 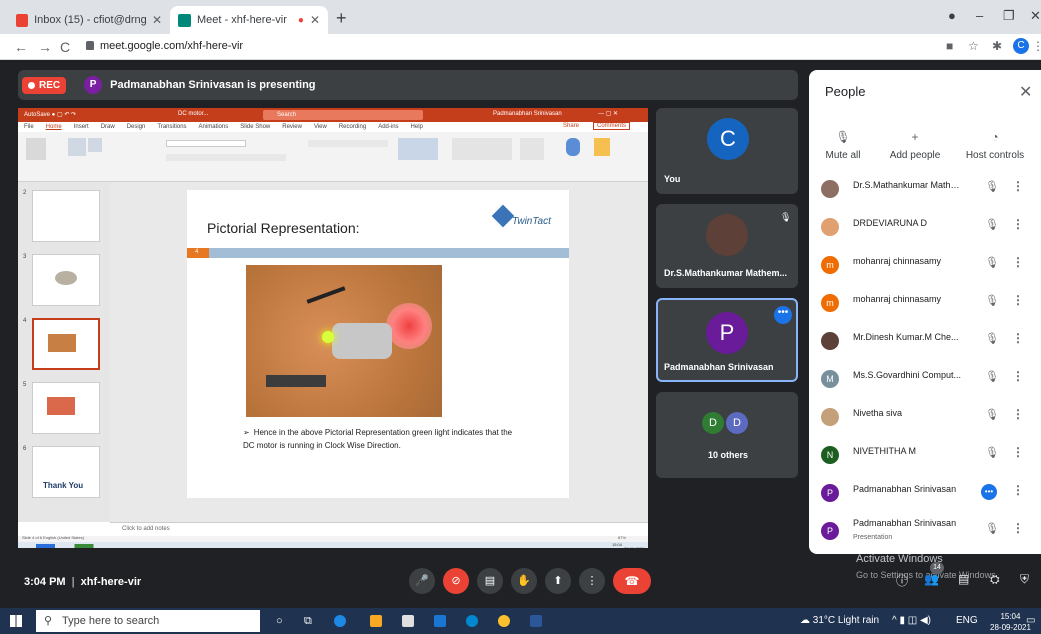 What do you see at coordinates (379, 529) in the screenshot?
I see `notes-pane: Click to add notes` at bounding box center [379, 529].